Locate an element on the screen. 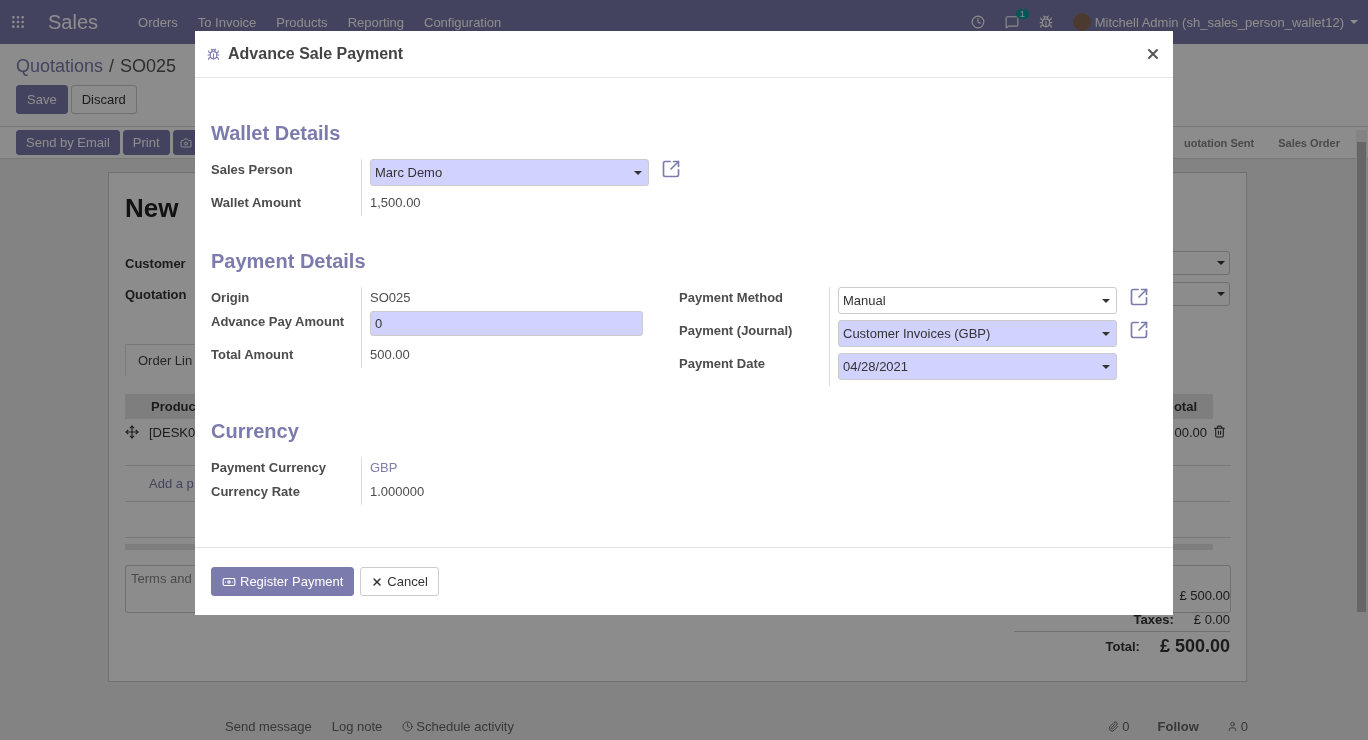 The image size is (1368, 740). total-label: Total: is located at coordinates (1122, 646).